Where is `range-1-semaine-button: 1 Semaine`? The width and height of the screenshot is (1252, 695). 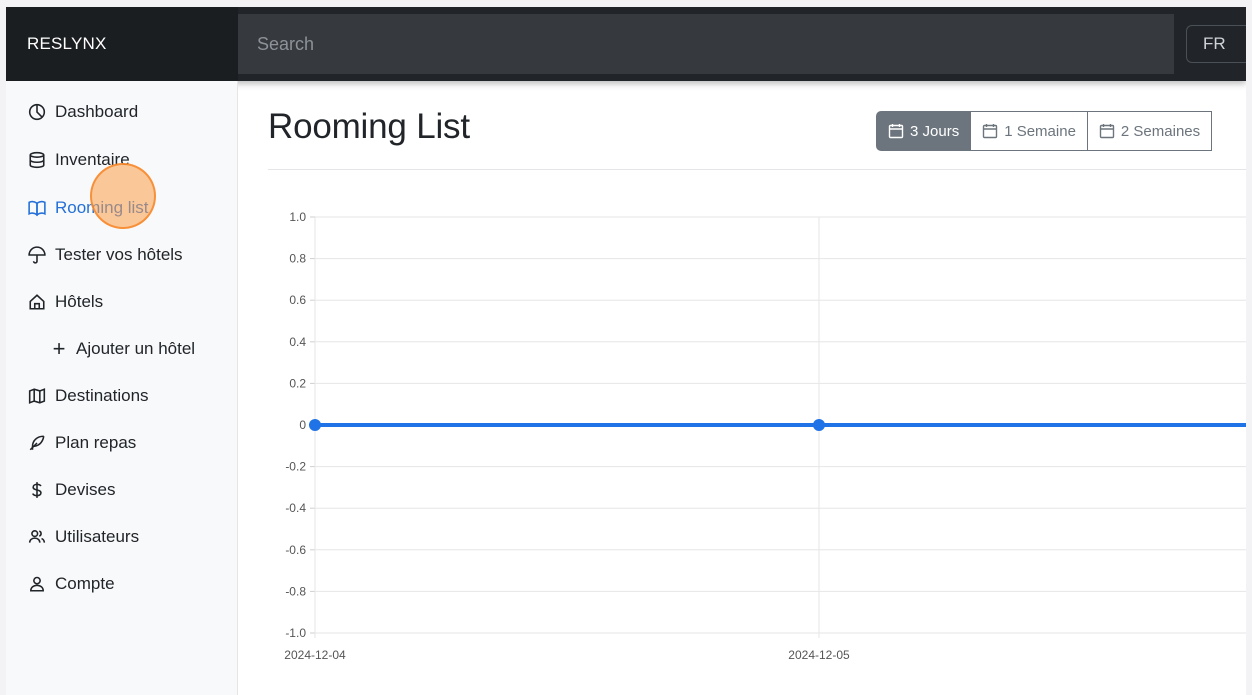 range-1-semaine-button: 1 Semaine is located at coordinates (1029, 131).